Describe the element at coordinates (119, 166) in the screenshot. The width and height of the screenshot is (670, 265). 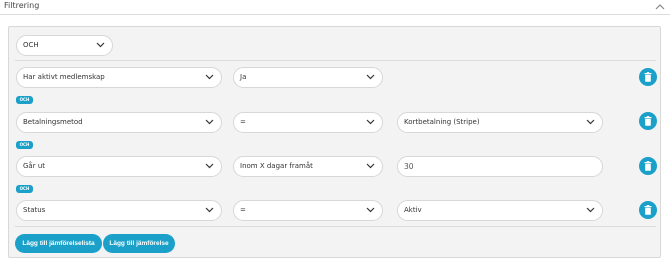
I see `field-select-3: Går ut` at that location.